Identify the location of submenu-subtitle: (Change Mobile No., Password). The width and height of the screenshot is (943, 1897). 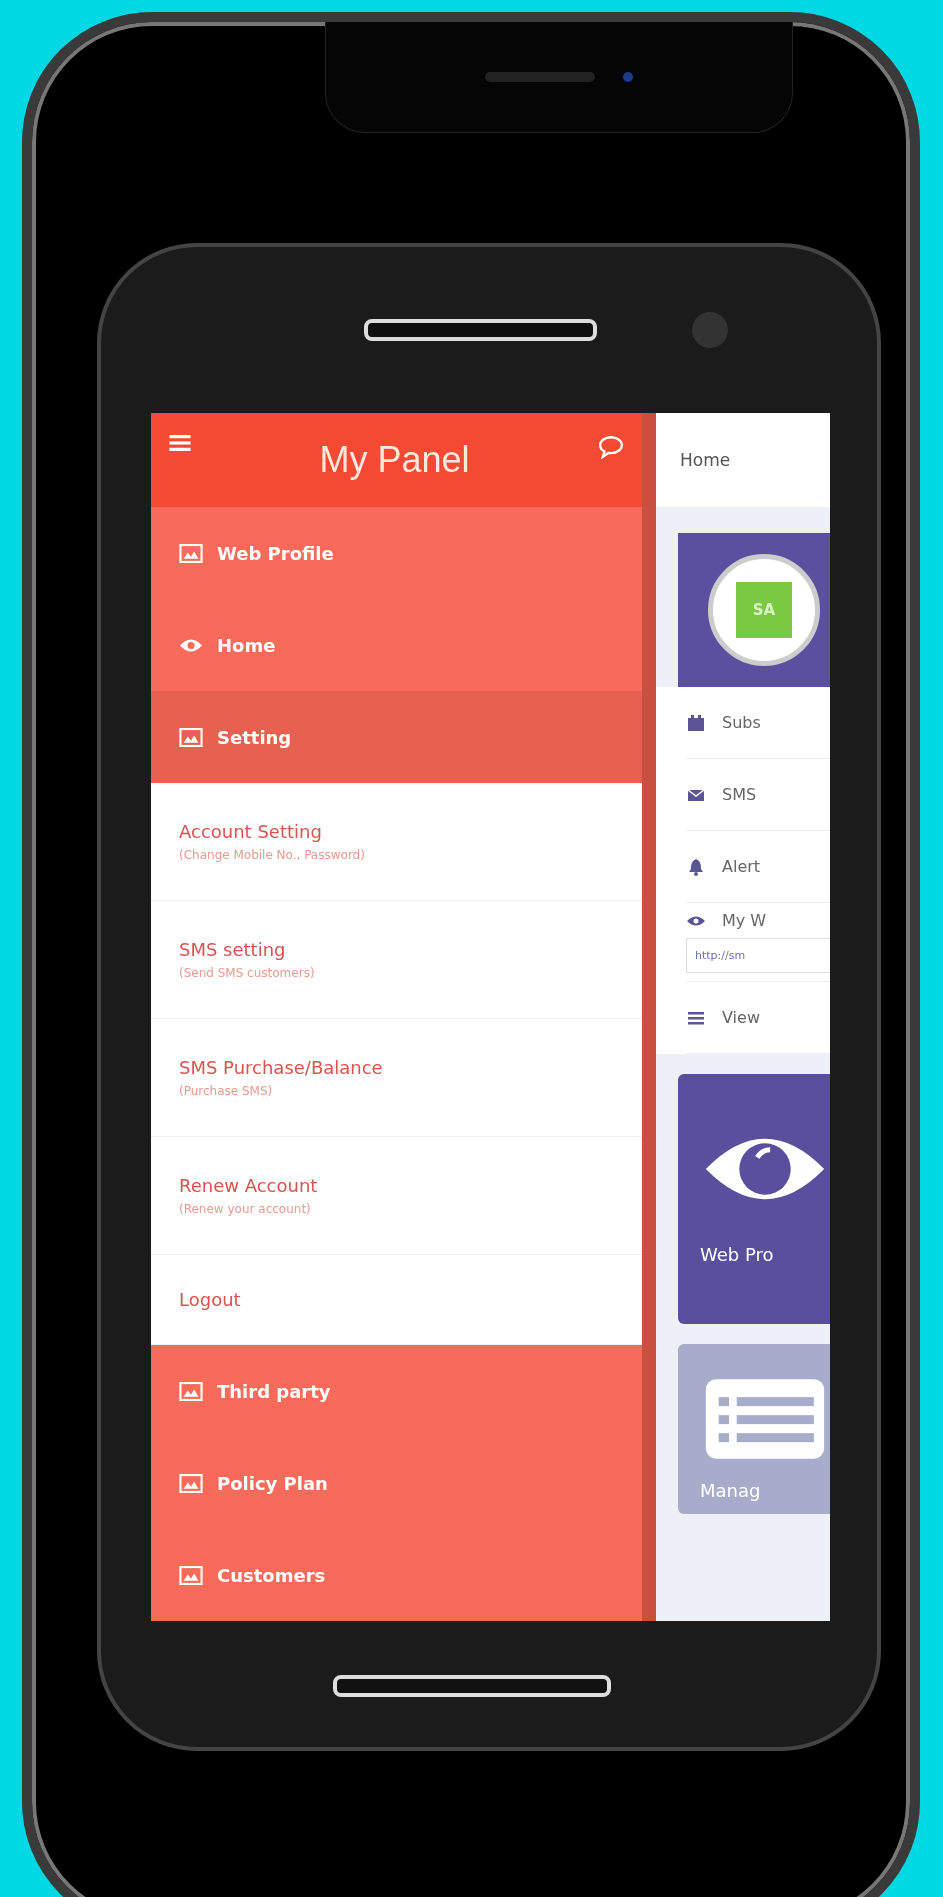
(272, 855).